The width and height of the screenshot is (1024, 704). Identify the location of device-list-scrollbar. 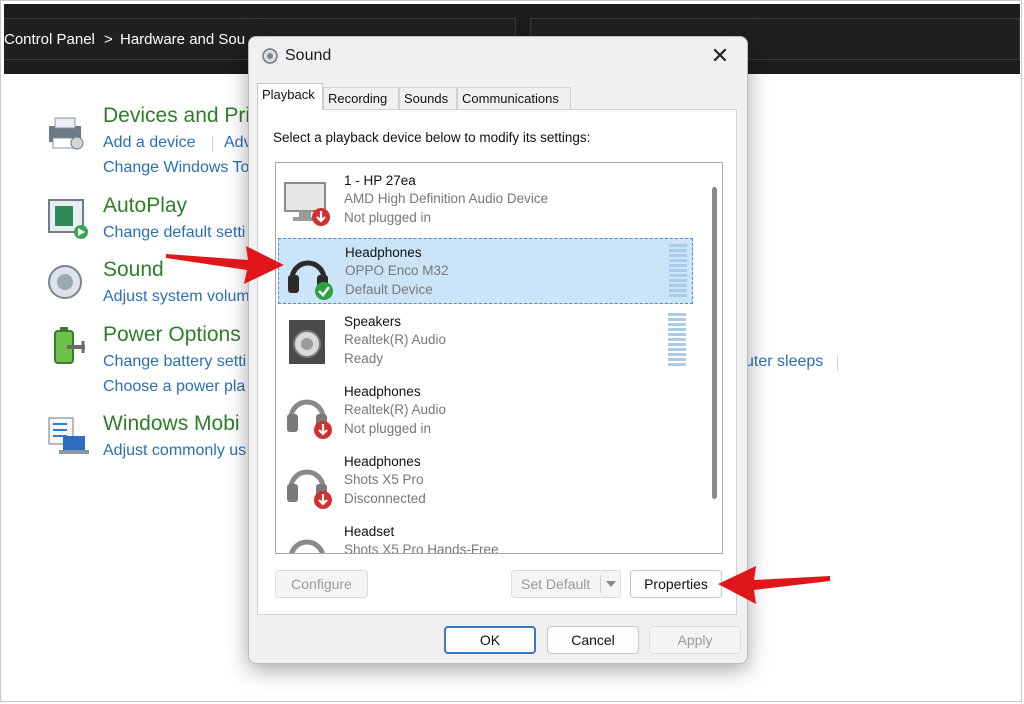
(714, 358).